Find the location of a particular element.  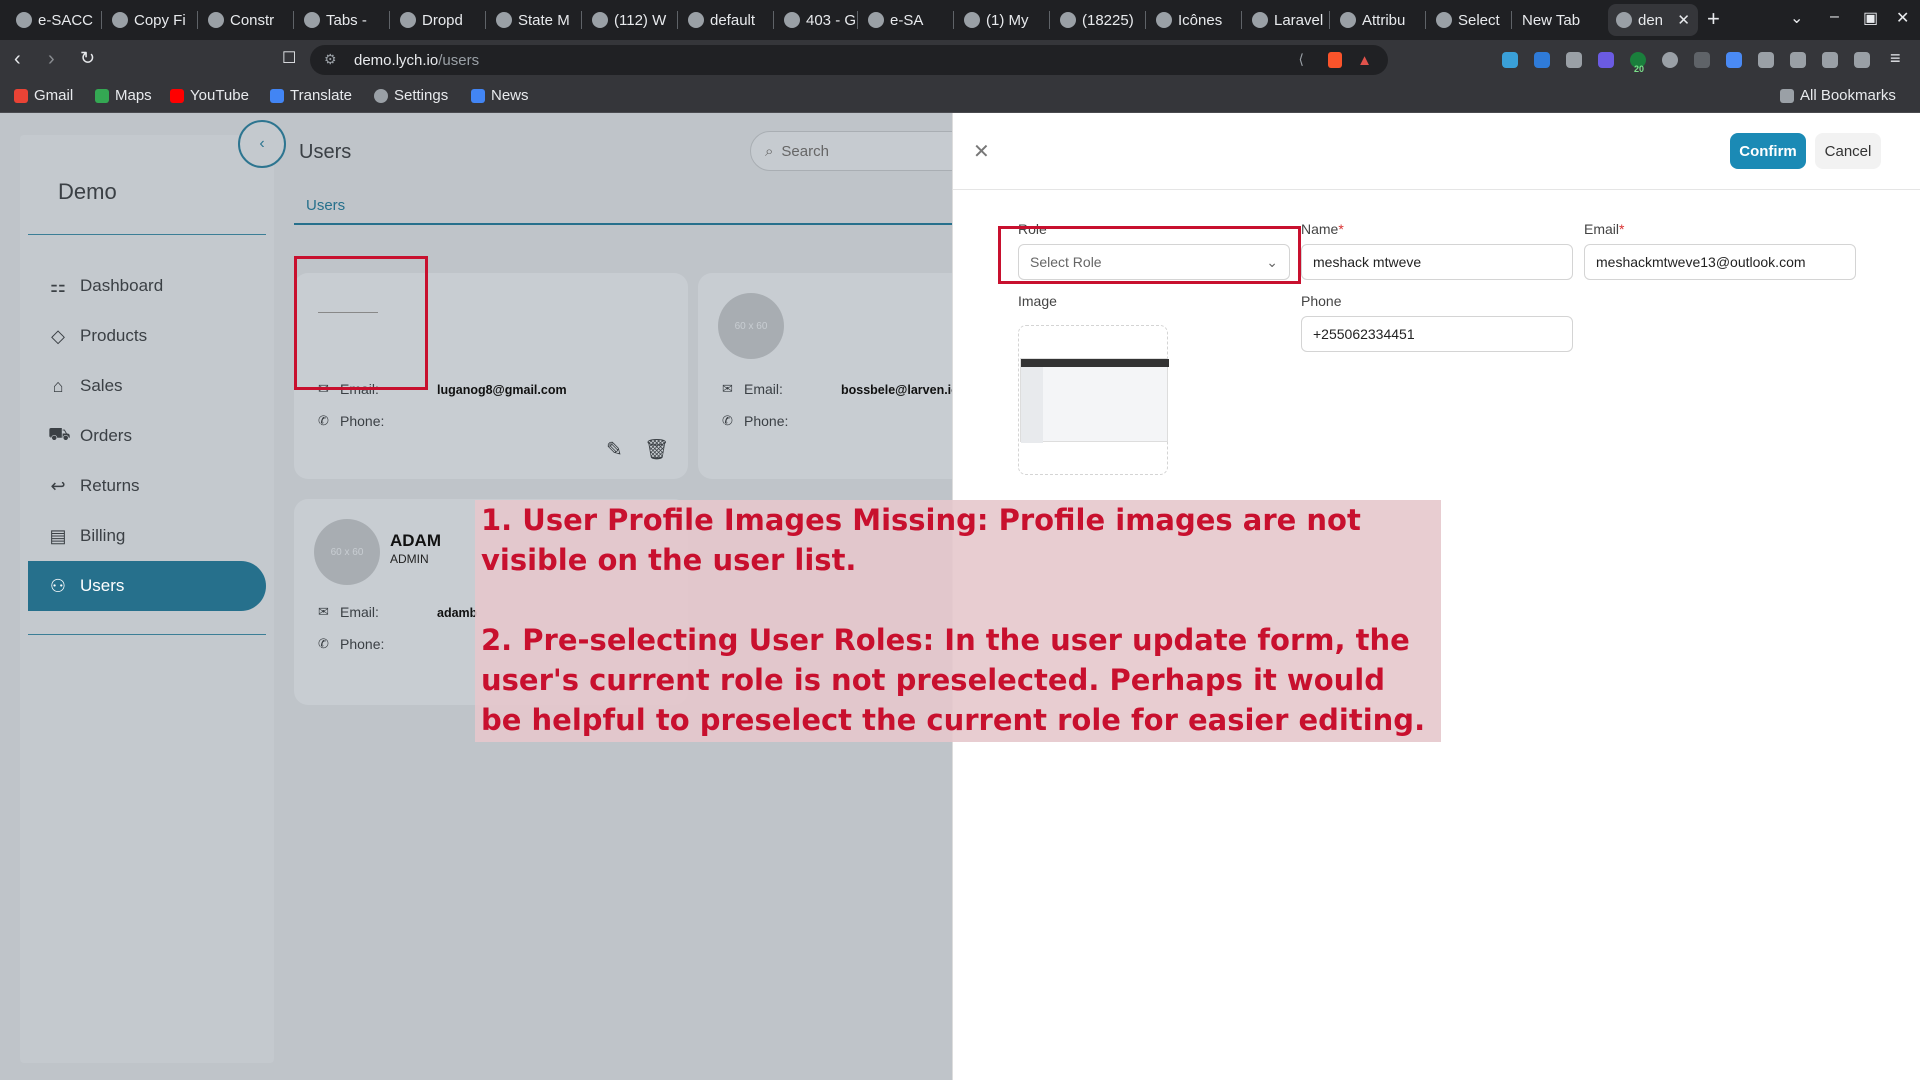

vue-devtools-icon is located at coordinates (1574, 60).